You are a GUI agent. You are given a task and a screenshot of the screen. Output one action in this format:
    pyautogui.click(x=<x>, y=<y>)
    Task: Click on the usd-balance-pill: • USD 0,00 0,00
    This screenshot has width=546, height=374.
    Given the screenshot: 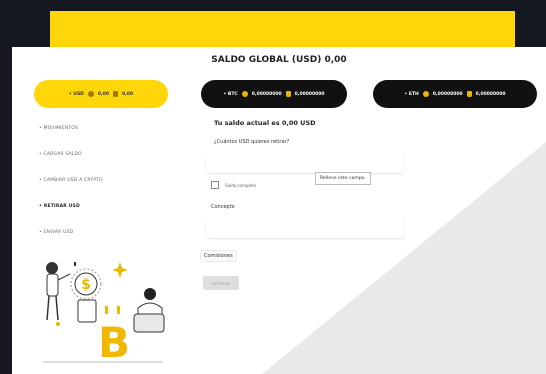 What is the action you would take?
    pyautogui.click(x=101, y=94)
    